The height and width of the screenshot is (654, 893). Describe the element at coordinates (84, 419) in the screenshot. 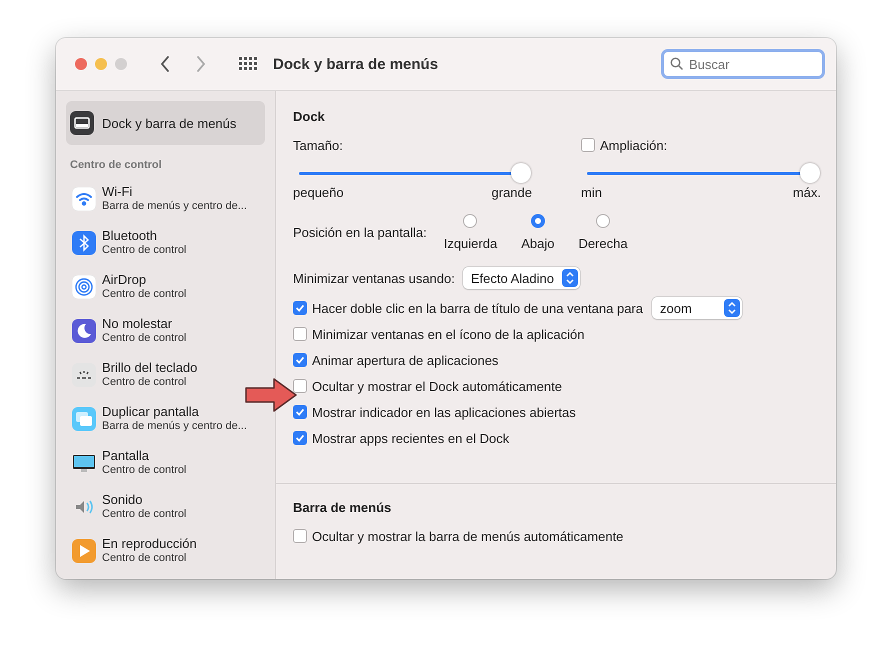

I see `screens-icon` at that location.